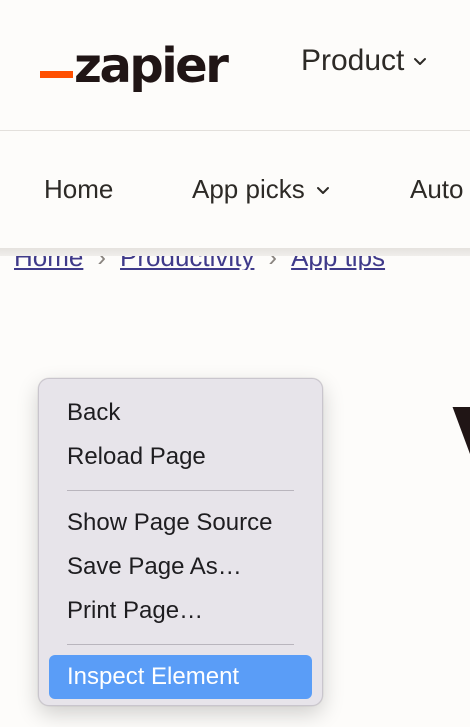  I want to click on subnav-item-label: Auto, so click(437, 189).